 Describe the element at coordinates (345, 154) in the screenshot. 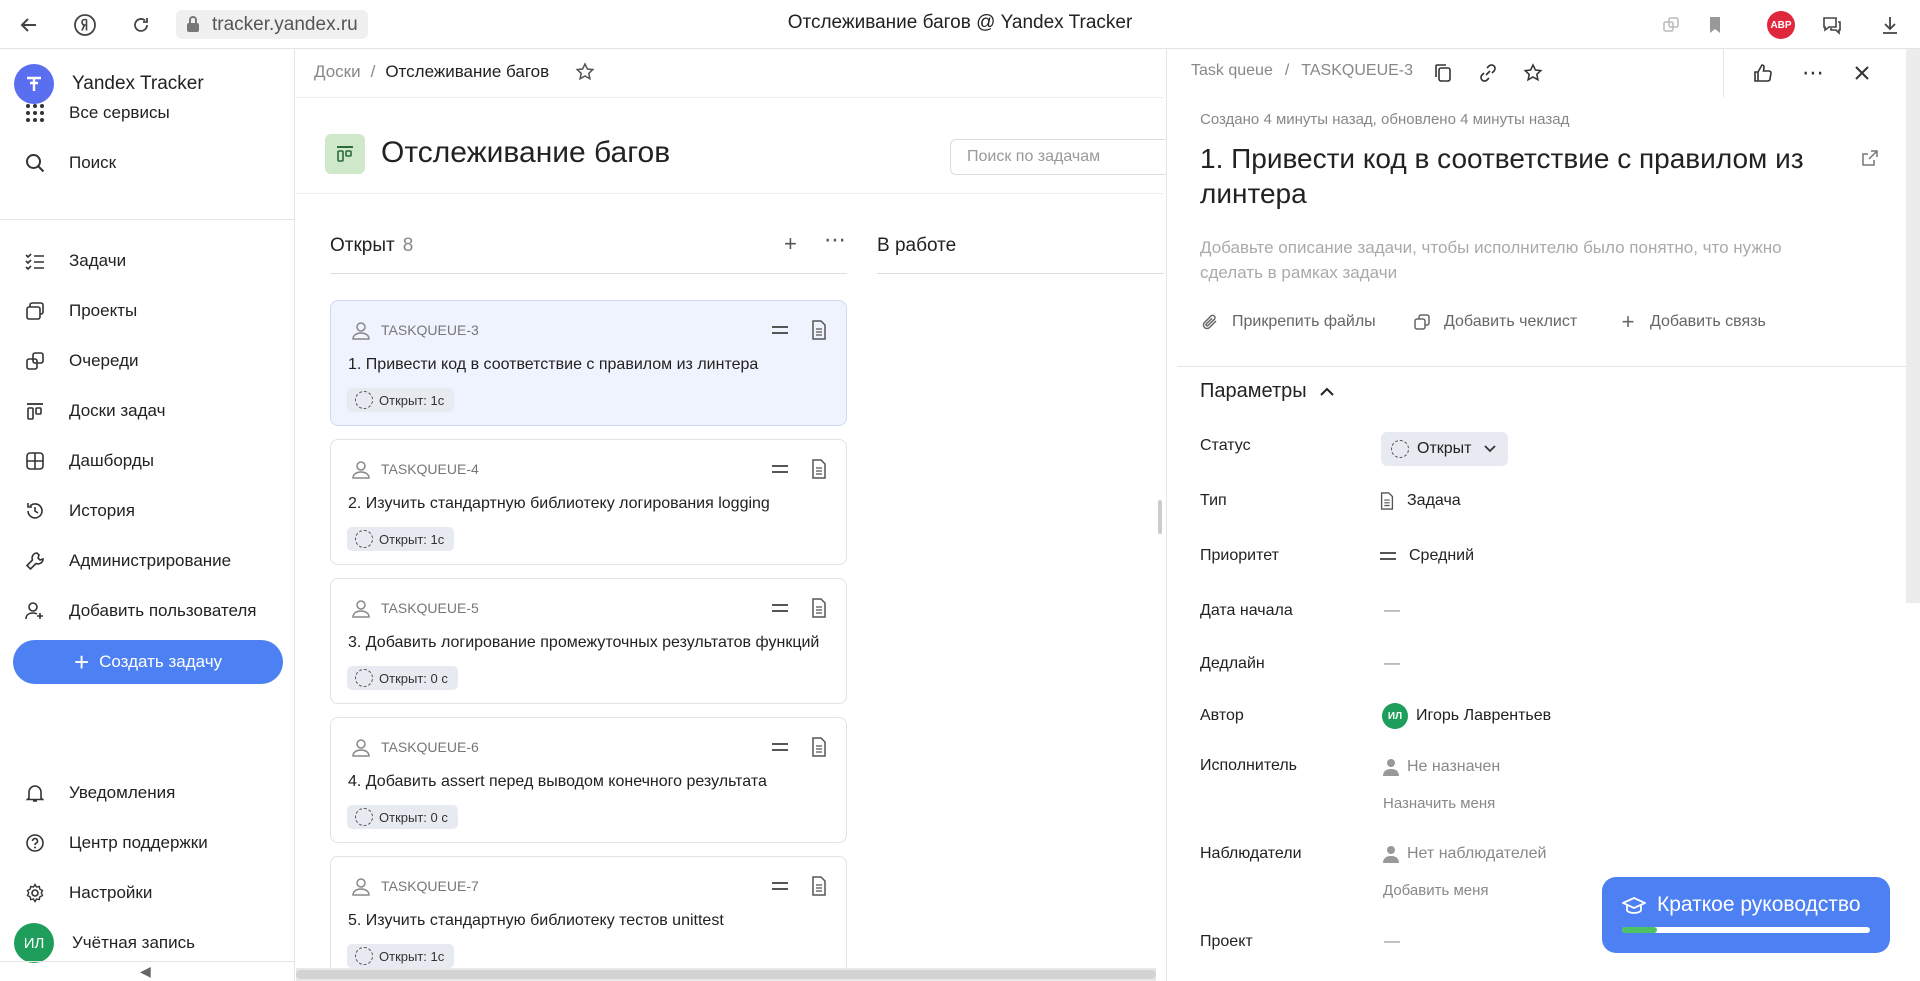

I see `board-type-icon` at that location.